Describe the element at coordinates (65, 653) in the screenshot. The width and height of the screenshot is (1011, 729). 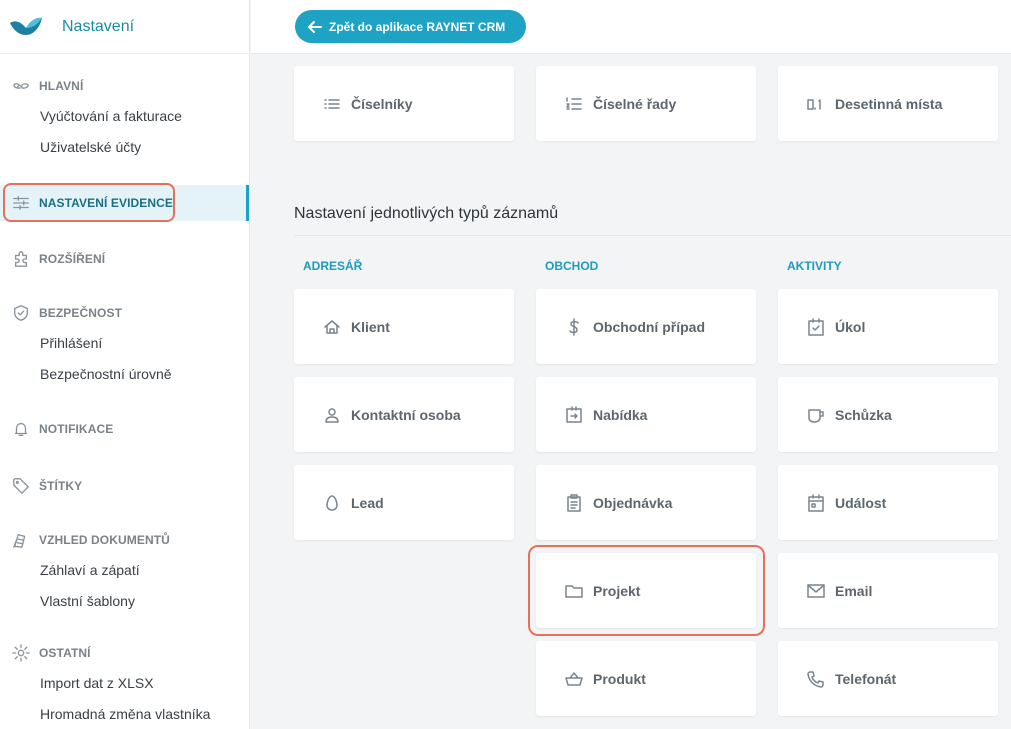
I see `nav-label-ostatni: OSTATNÍ` at that location.